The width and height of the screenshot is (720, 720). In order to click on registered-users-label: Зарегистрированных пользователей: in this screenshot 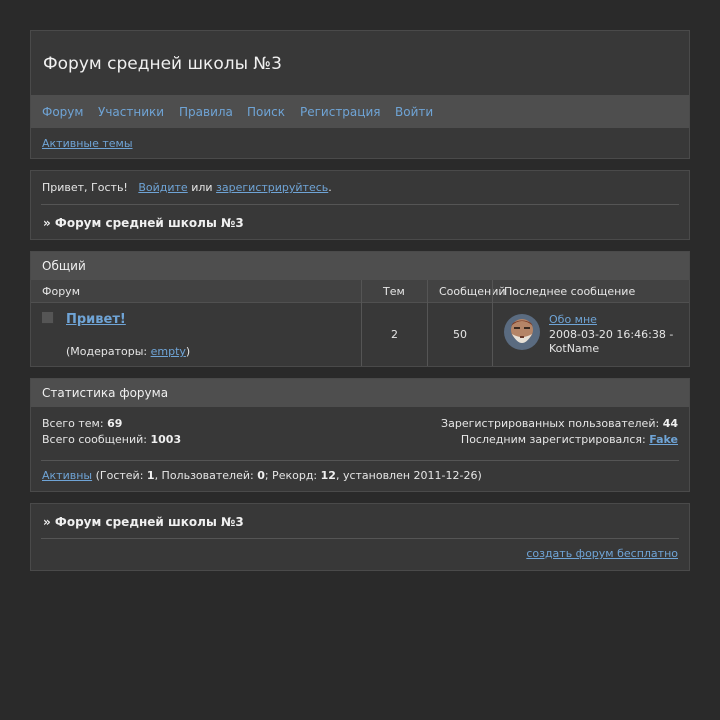, I will do `click(550, 423)`.